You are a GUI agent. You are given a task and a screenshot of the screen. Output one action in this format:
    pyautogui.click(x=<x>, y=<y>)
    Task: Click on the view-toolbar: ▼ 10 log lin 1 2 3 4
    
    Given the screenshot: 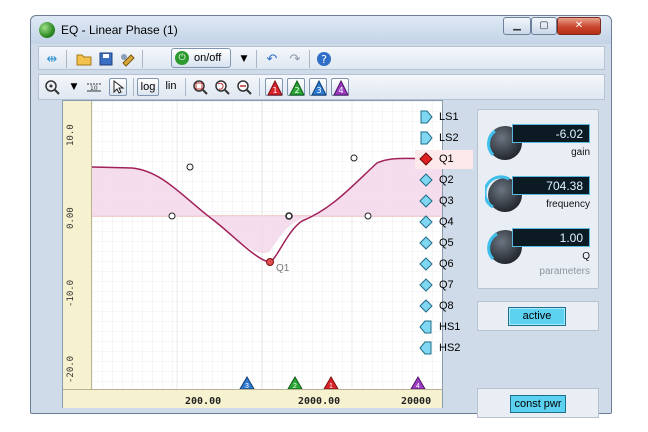 What is the action you would take?
    pyautogui.click(x=321, y=87)
    